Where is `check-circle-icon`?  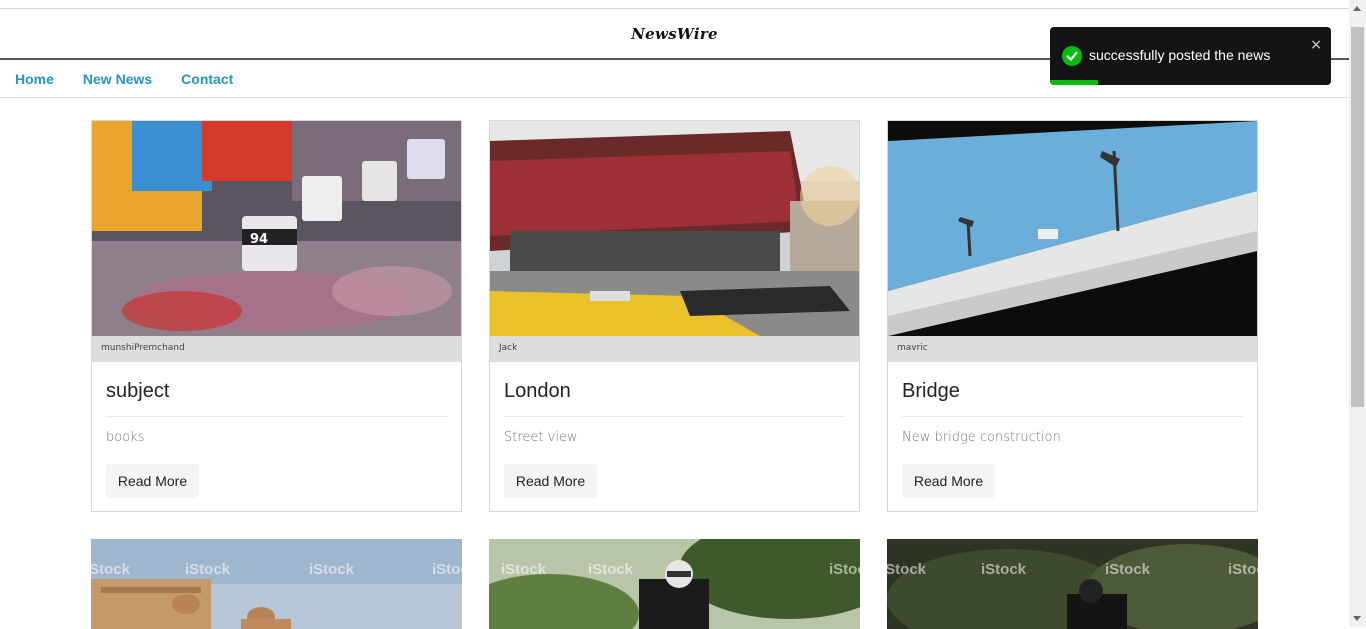
check-circle-icon is located at coordinates (1072, 56).